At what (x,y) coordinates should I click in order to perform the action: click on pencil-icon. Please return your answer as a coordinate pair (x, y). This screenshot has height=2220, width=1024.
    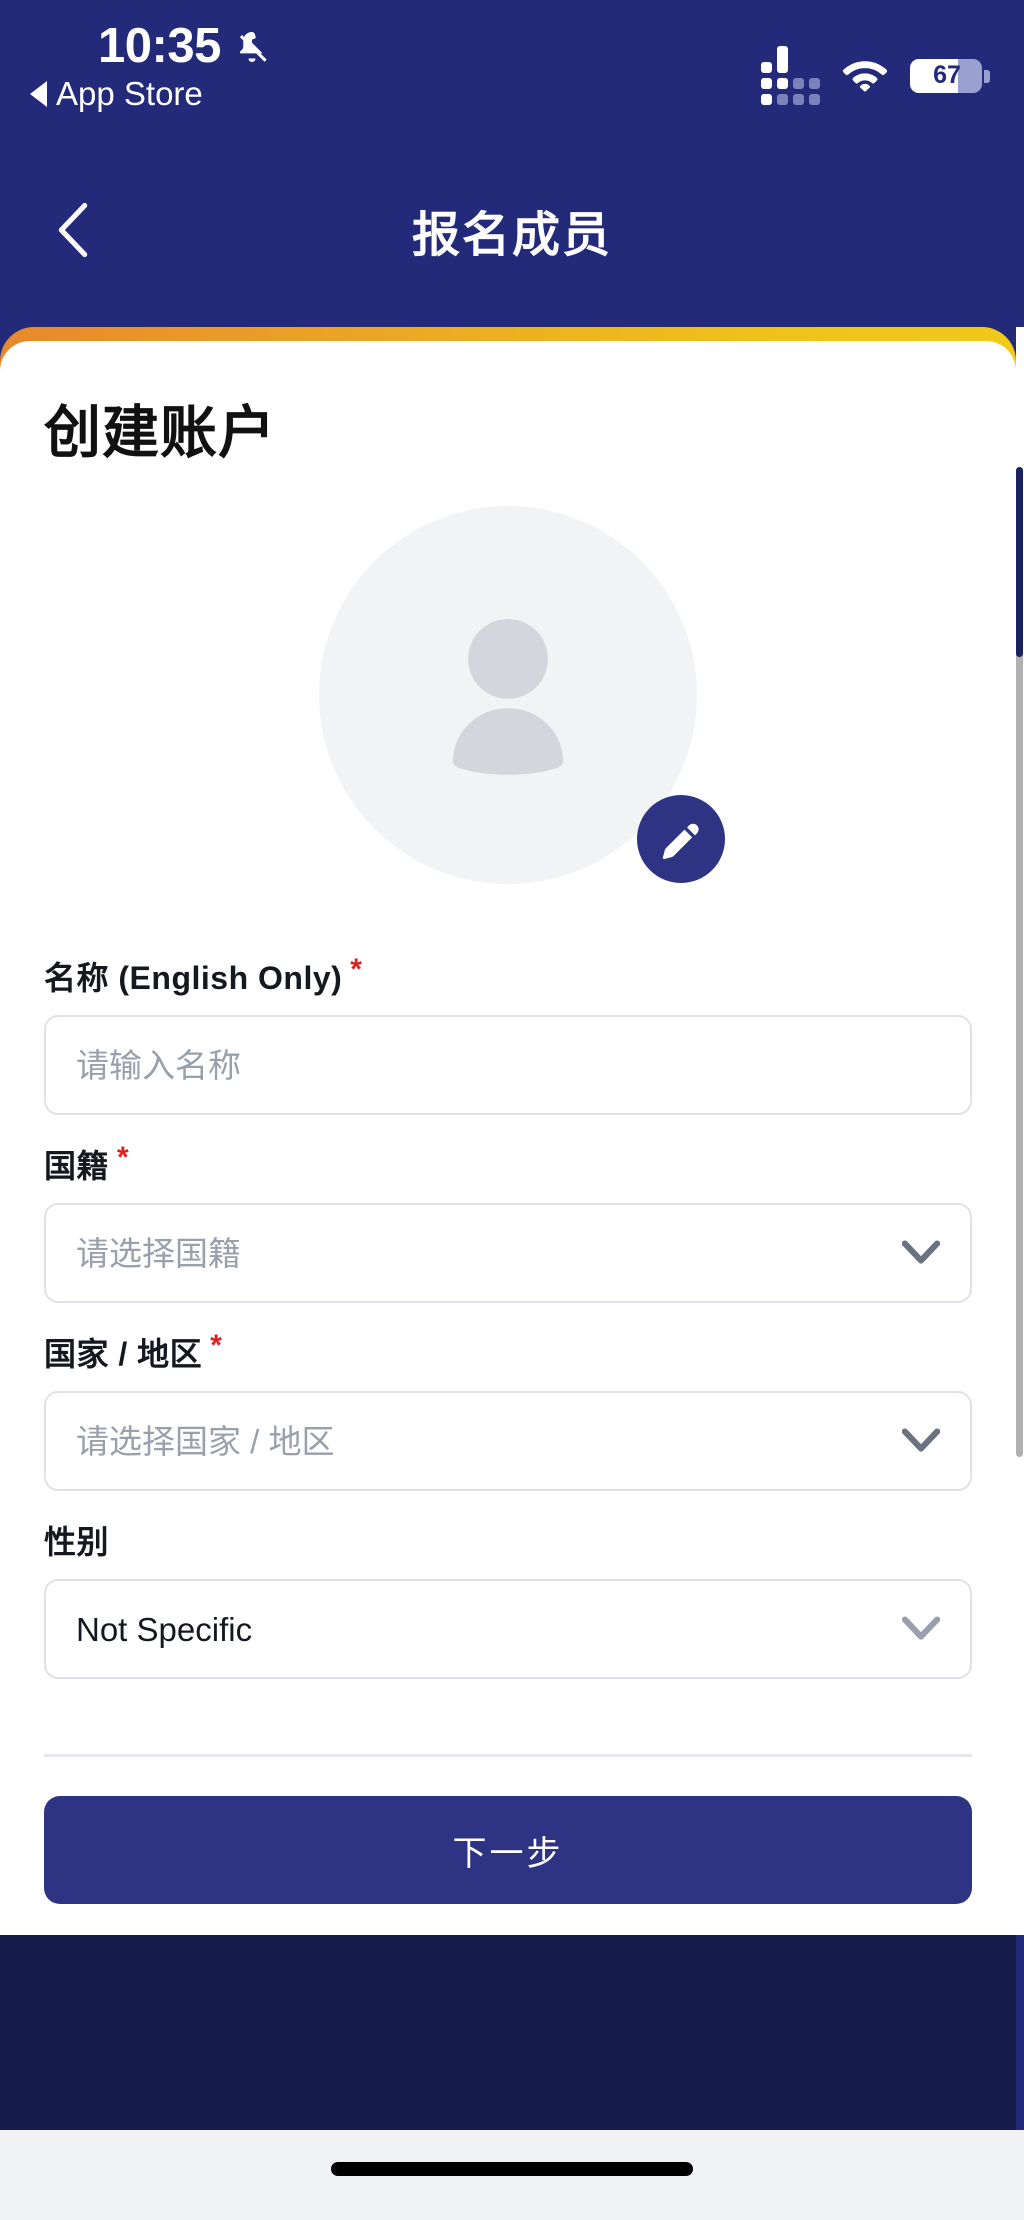
    Looking at the image, I should click on (680, 841).